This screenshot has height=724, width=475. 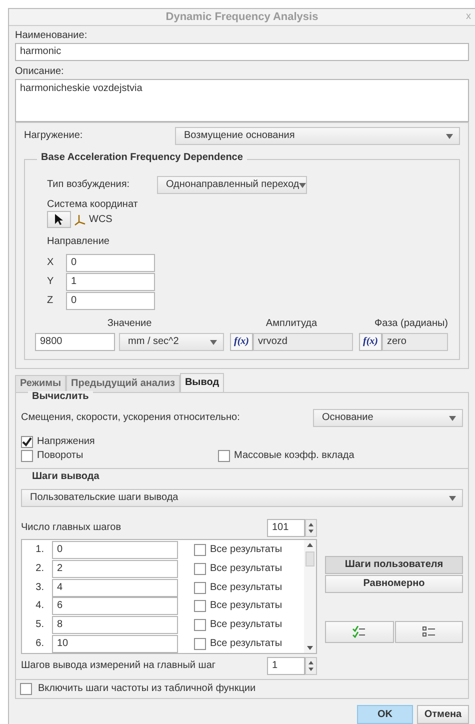 I want to click on column-label: Амплитуда, so click(x=292, y=324).